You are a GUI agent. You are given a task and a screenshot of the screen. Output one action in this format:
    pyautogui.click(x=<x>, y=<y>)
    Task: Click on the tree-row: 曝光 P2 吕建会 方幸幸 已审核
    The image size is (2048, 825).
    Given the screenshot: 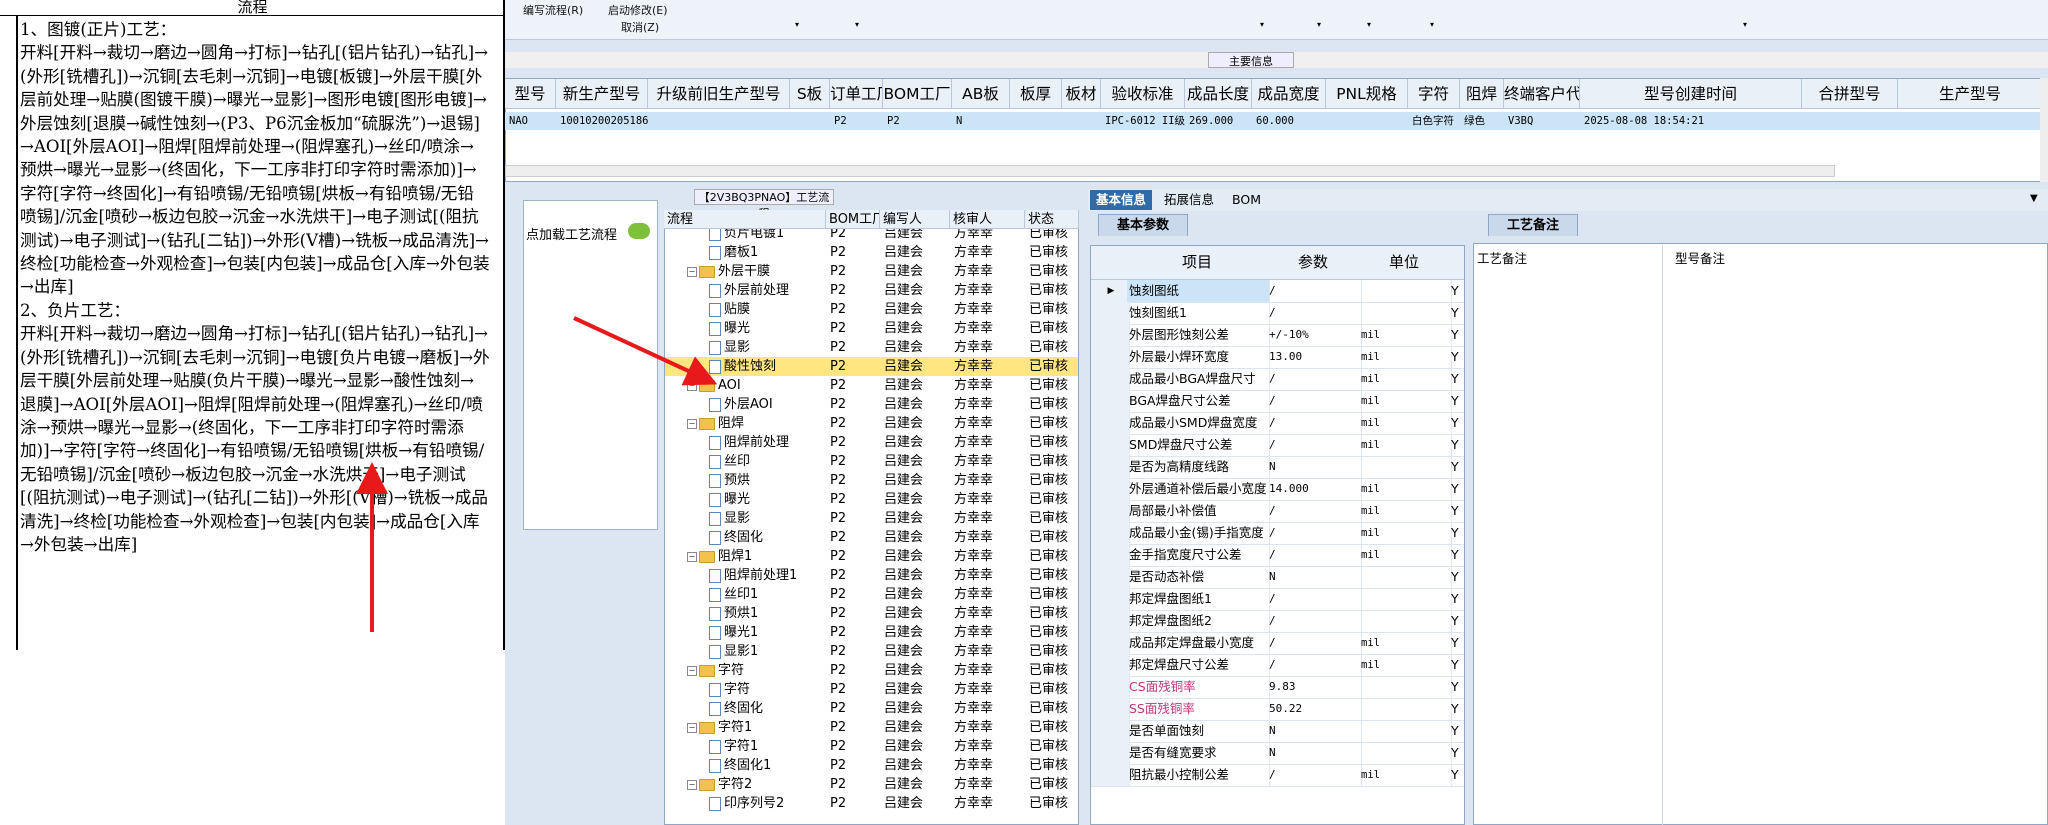 What is the action you would take?
    pyautogui.click(x=871, y=328)
    